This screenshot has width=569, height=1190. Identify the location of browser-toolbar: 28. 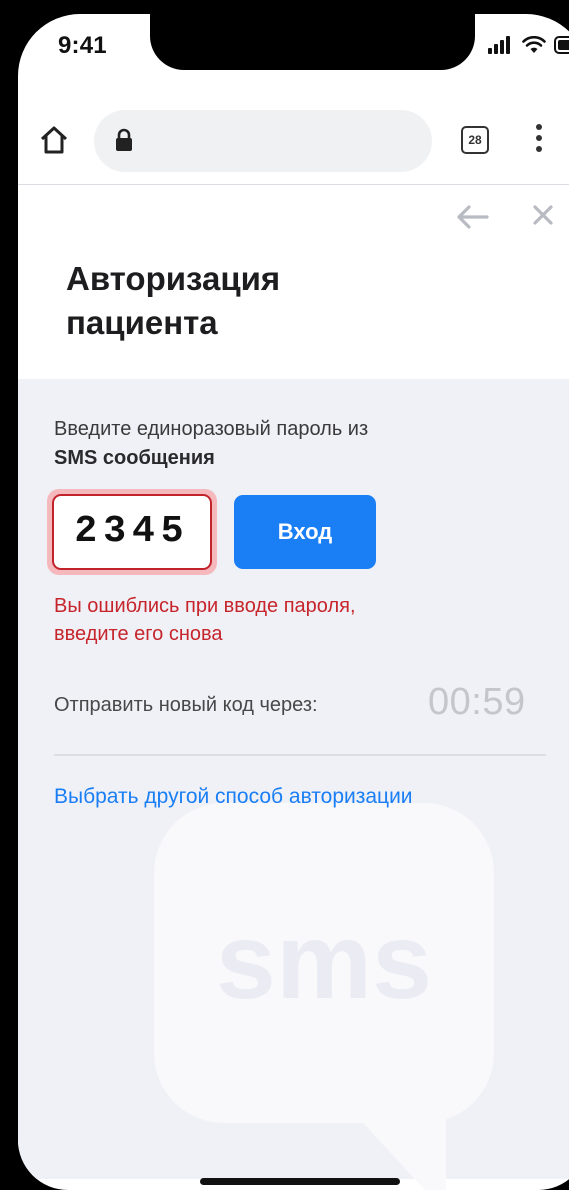
(293, 139).